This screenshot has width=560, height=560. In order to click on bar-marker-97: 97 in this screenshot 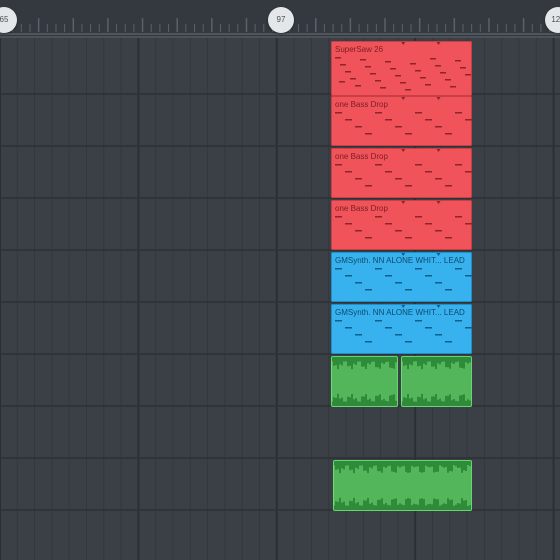, I will do `click(281, 20)`.